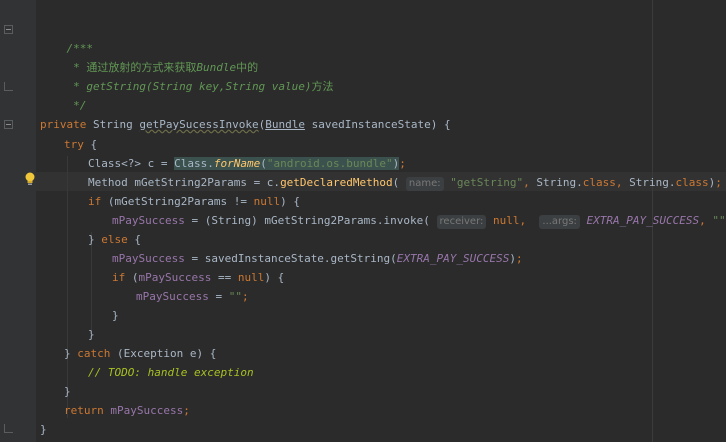 This screenshot has width=726, height=442. What do you see at coordinates (63, 124) in the screenshot?
I see `keyword: private` at bounding box center [63, 124].